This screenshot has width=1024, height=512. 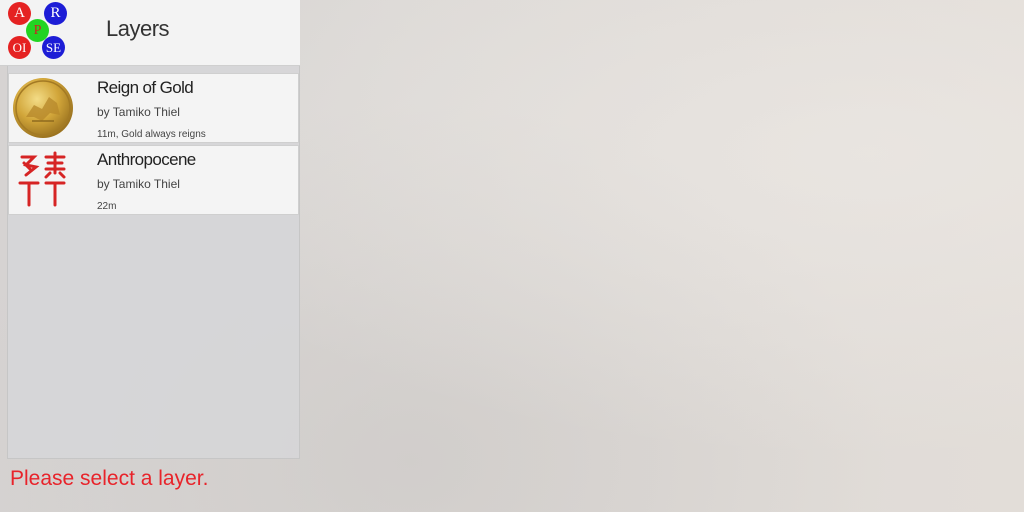 I want to click on layer-description: 22m, so click(x=107, y=206).